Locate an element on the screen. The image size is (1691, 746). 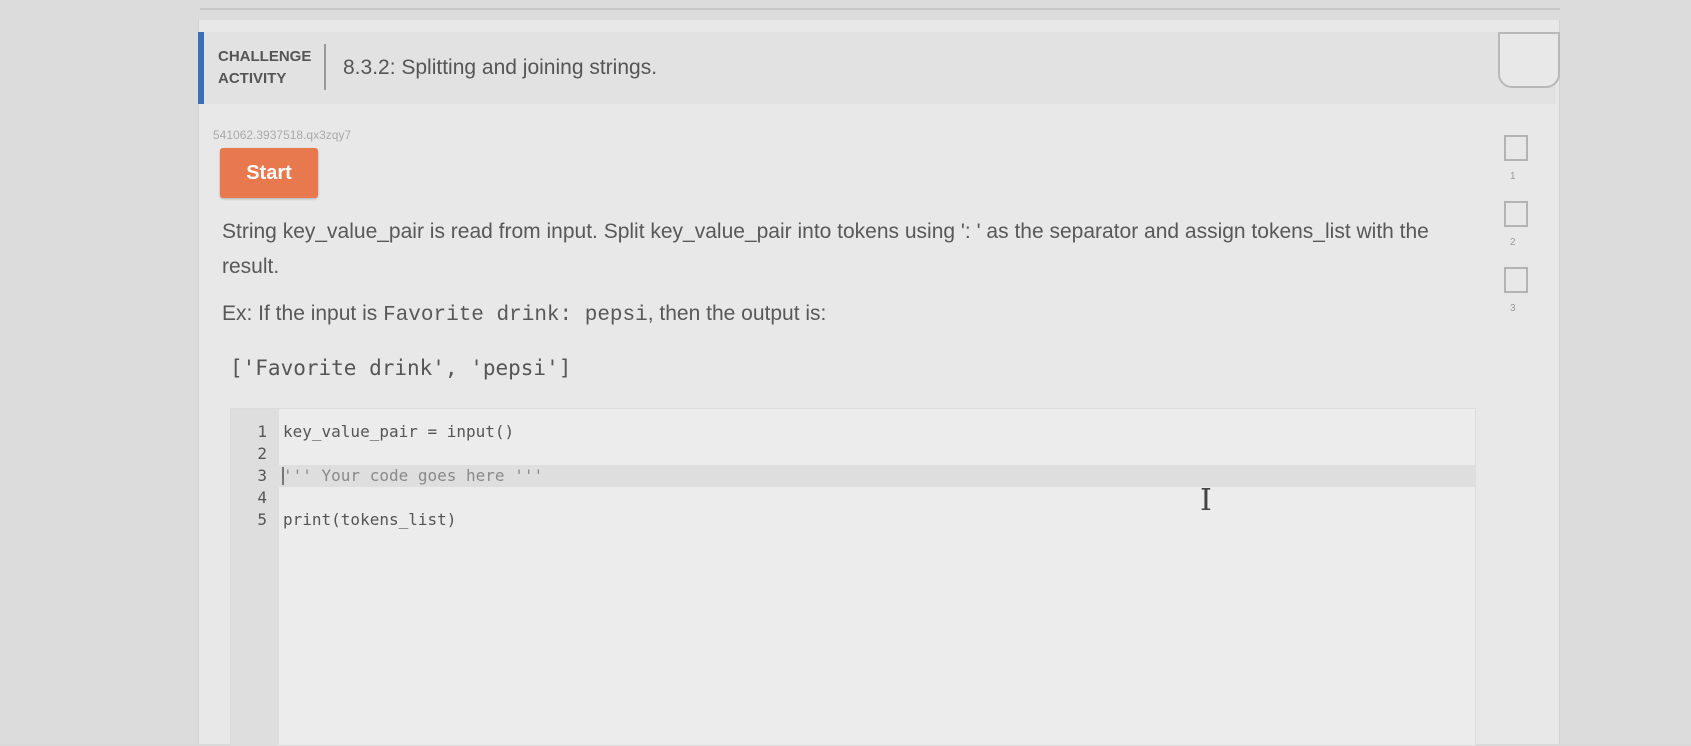
code-text: print(tokens_list) is located at coordinates (369, 520).